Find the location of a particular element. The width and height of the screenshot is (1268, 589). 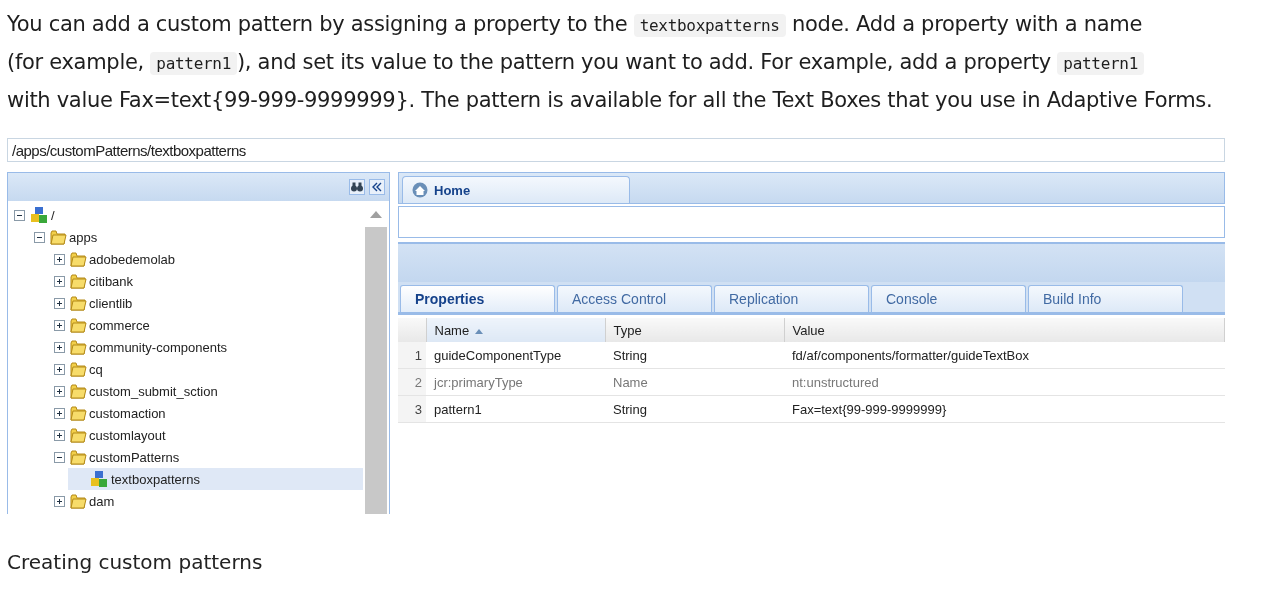

properties-tab: Replication is located at coordinates (791, 298).